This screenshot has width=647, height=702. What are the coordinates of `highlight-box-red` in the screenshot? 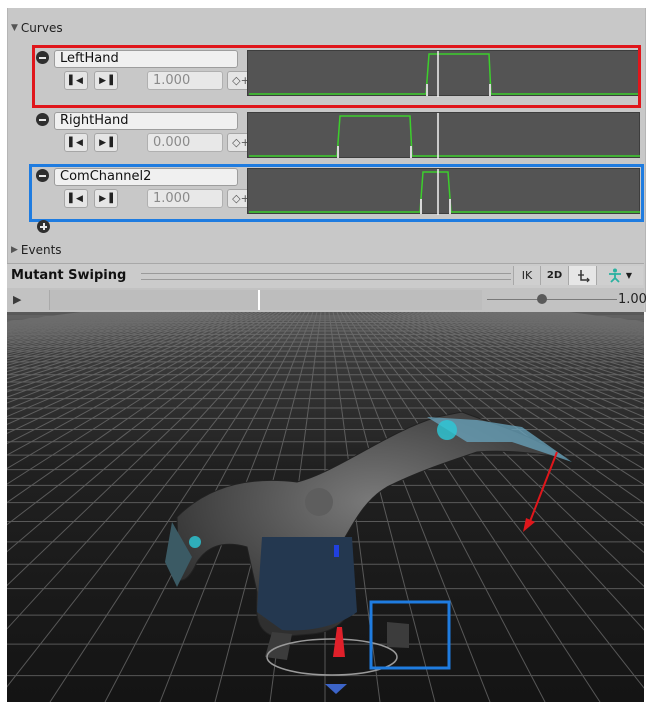 It's located at (336, 76).